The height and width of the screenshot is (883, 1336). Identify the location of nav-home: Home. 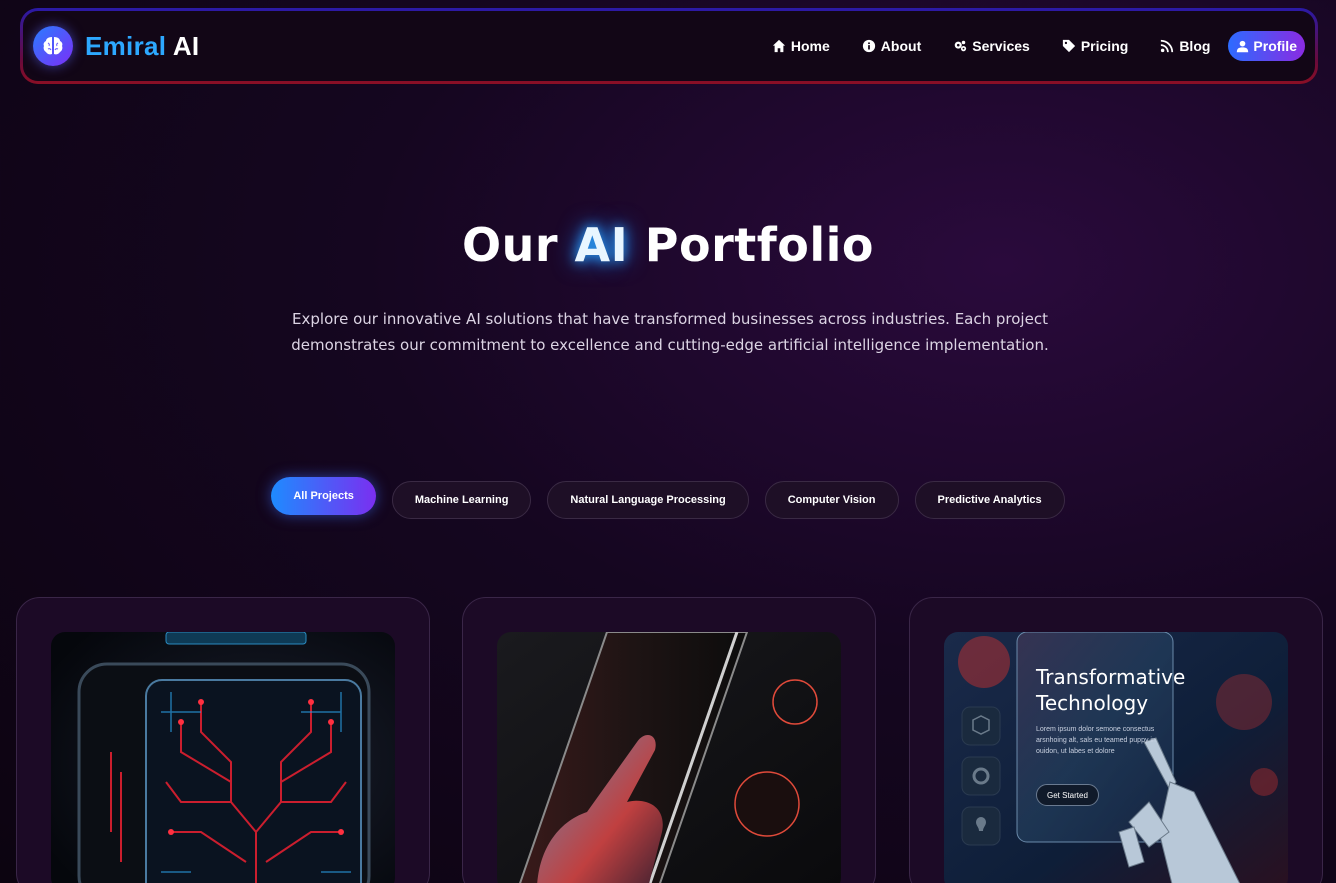
(801, 46).